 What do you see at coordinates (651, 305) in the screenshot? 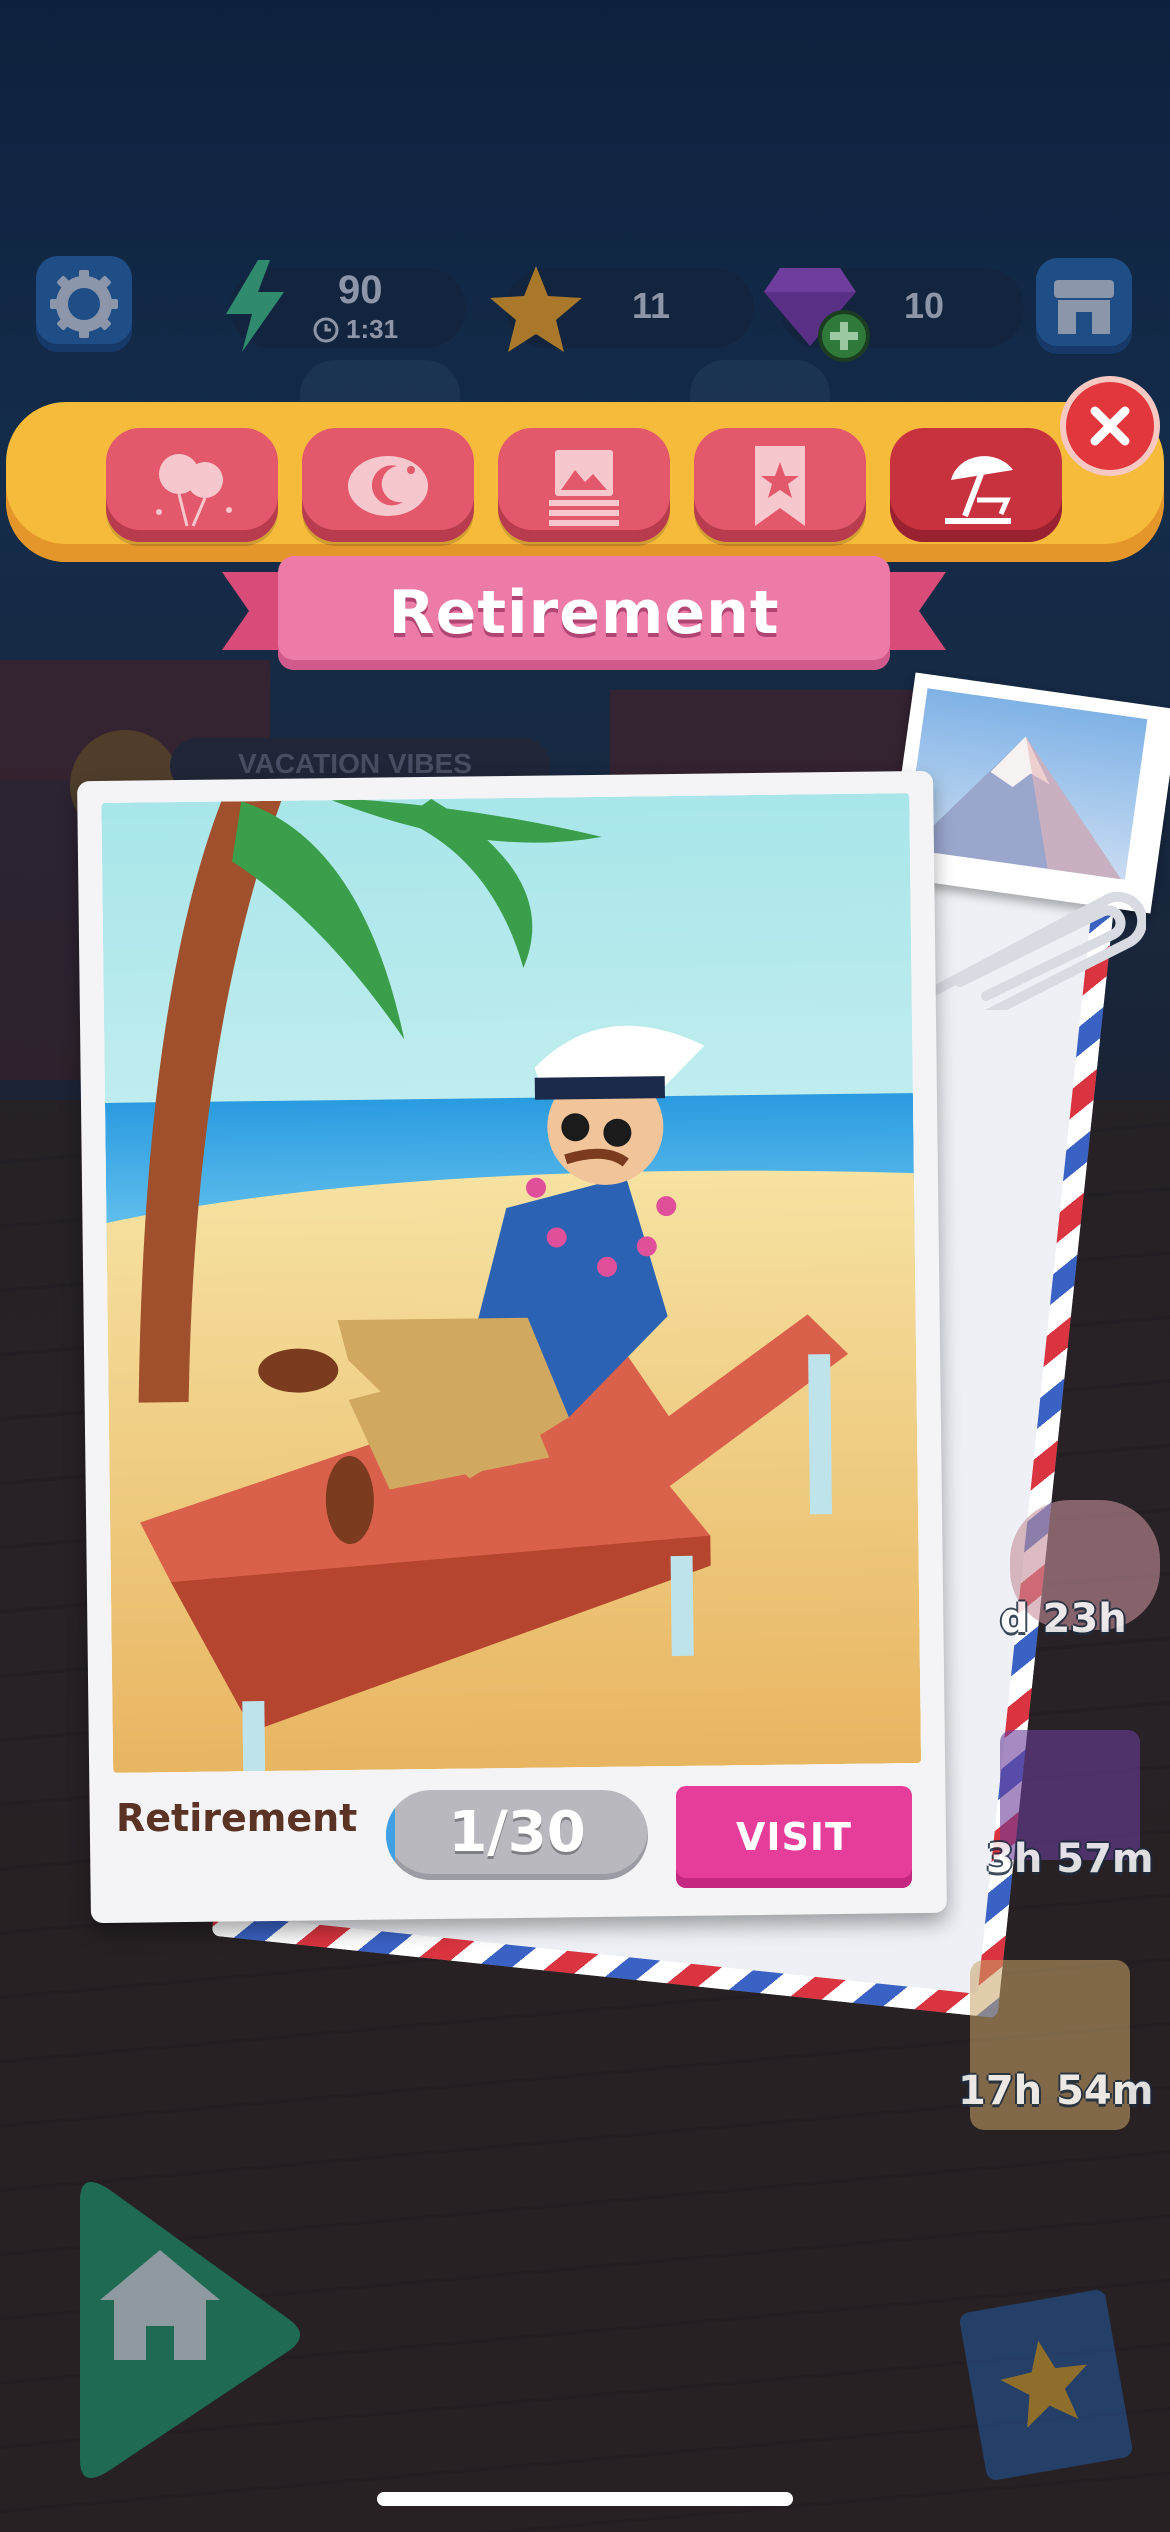
I see `stars-value: 11` at bounding box center [651, 305].